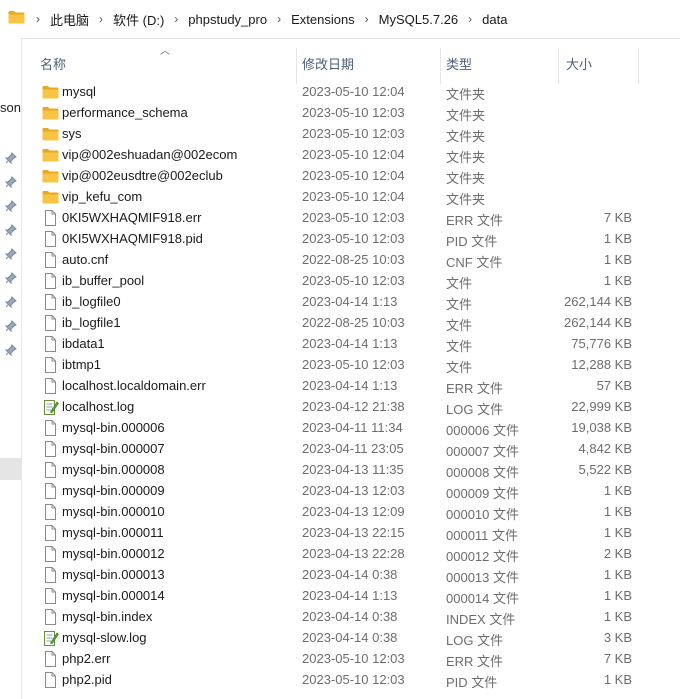  What do you see at coordinates (617, 511) in the screenshot?
I see `file-size: 1 KB` at bounding box center [617, 511].